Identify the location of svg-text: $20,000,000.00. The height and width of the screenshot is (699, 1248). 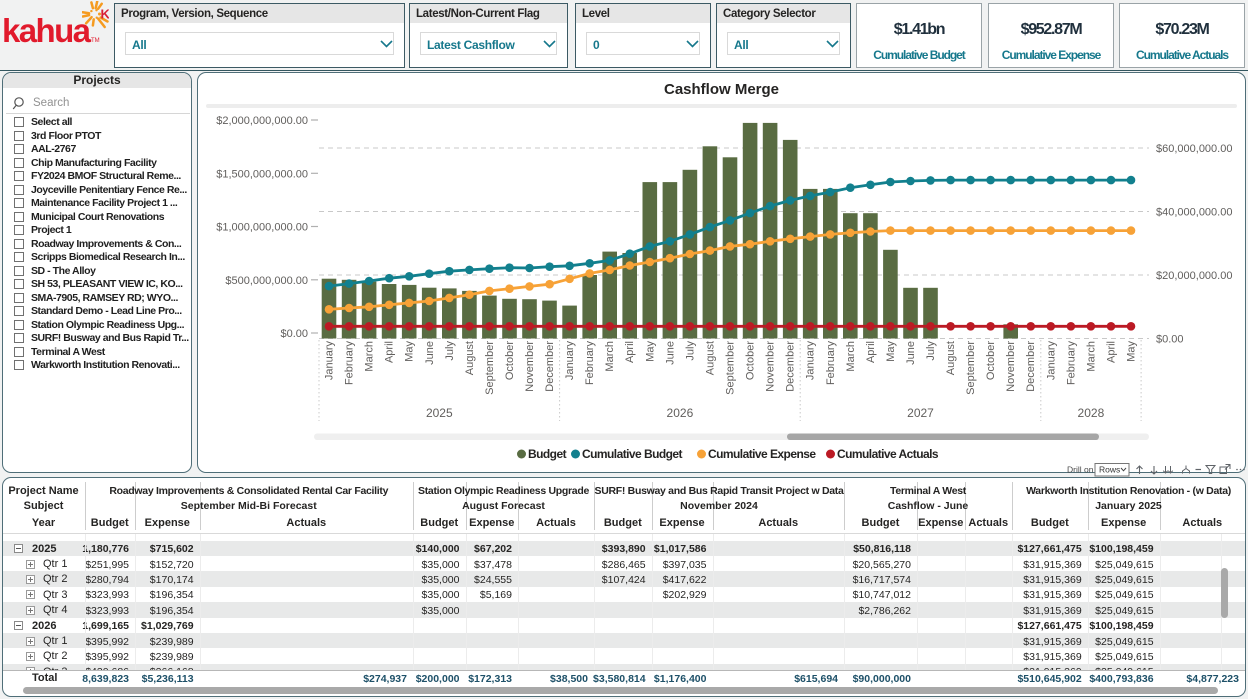
(1194, 276).